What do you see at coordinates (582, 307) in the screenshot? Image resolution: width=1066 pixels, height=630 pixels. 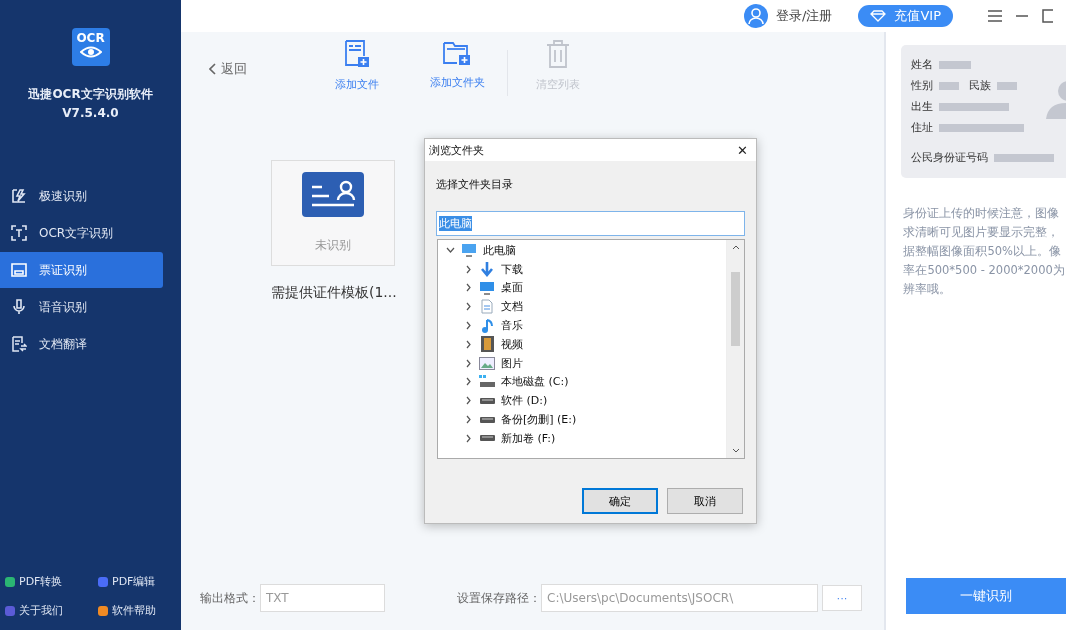 I see `tree-item: 文档` at bounding box center [582, 307].